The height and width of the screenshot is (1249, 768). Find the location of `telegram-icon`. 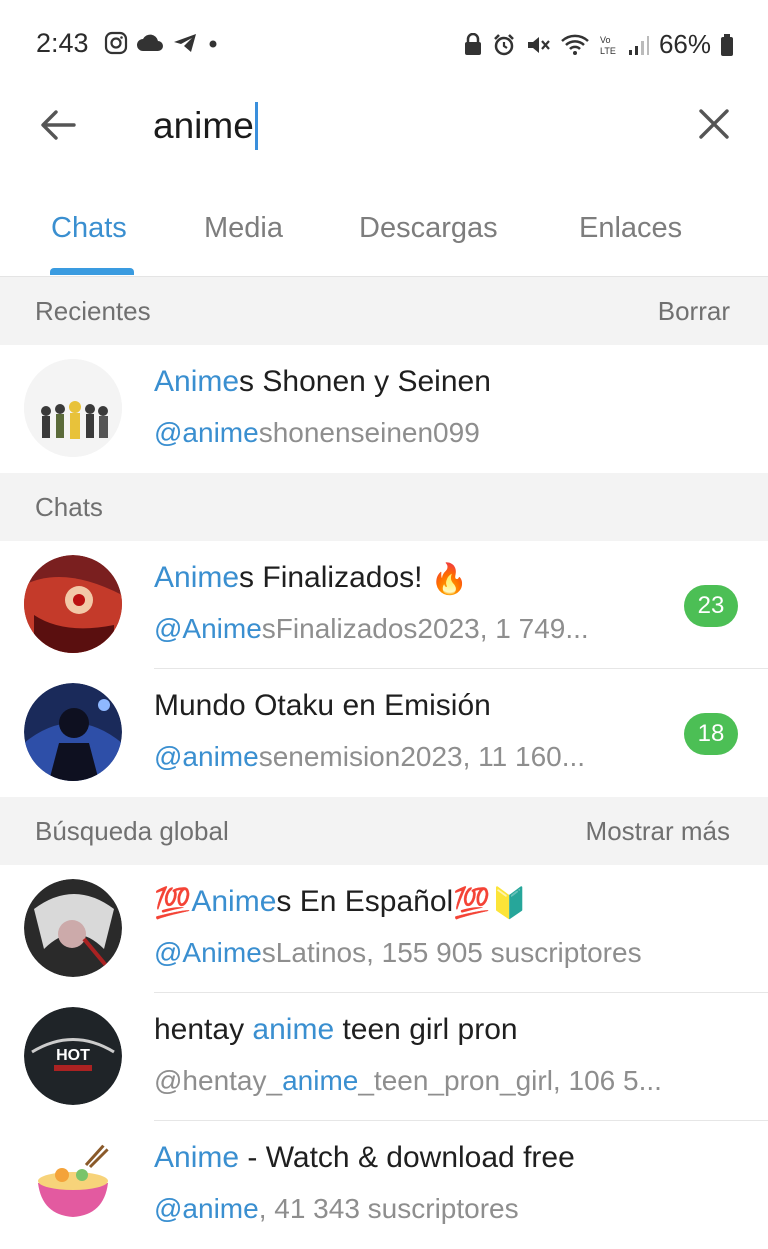

telegram-icon is located at coordinates (185, 43).